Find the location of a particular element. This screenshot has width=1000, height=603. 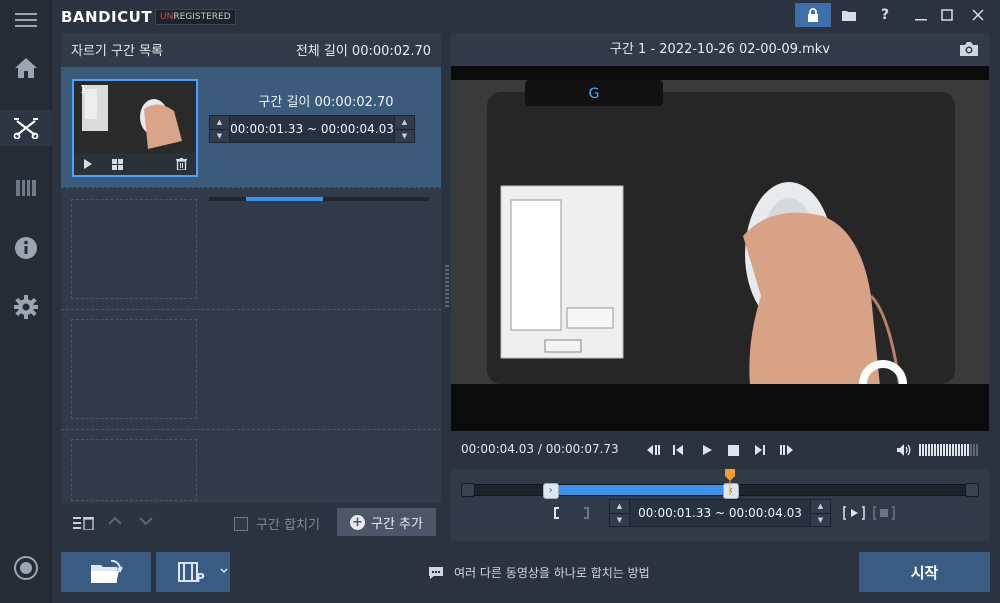

play-segment-icon is located at coordinates (854, 513).